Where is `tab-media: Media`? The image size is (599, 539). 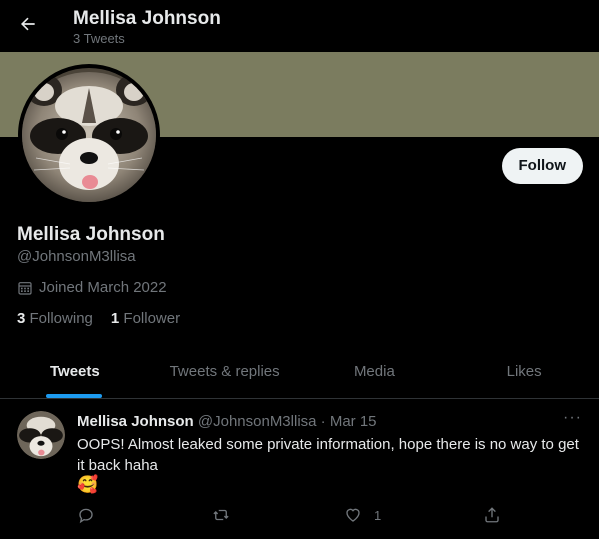
tab-media: Media is located at coordinates (375, 374).